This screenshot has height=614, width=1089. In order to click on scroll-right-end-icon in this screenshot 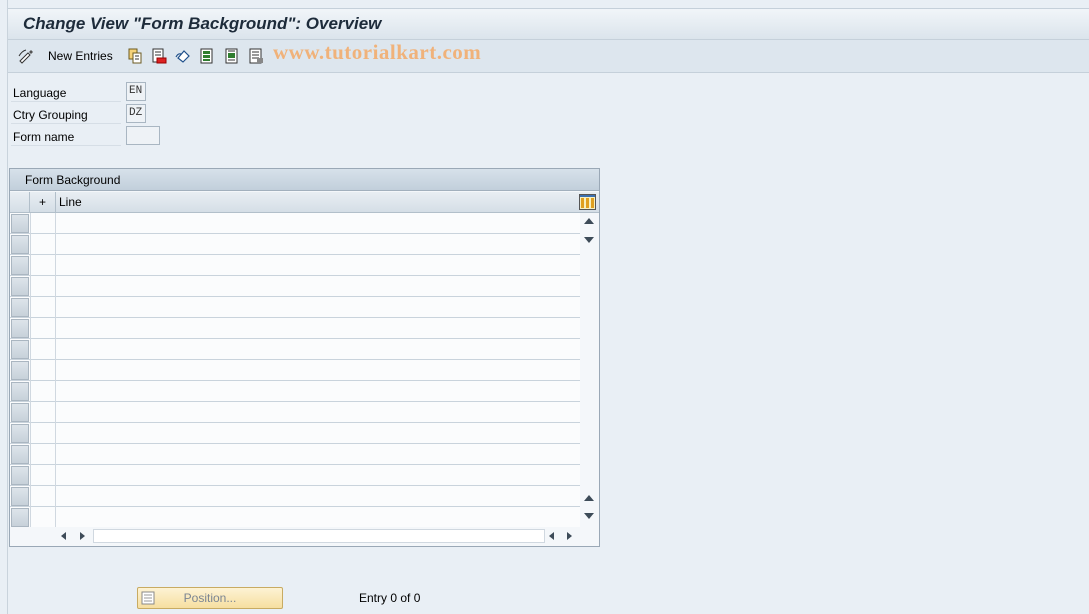, I will do `click(569, 536)`.